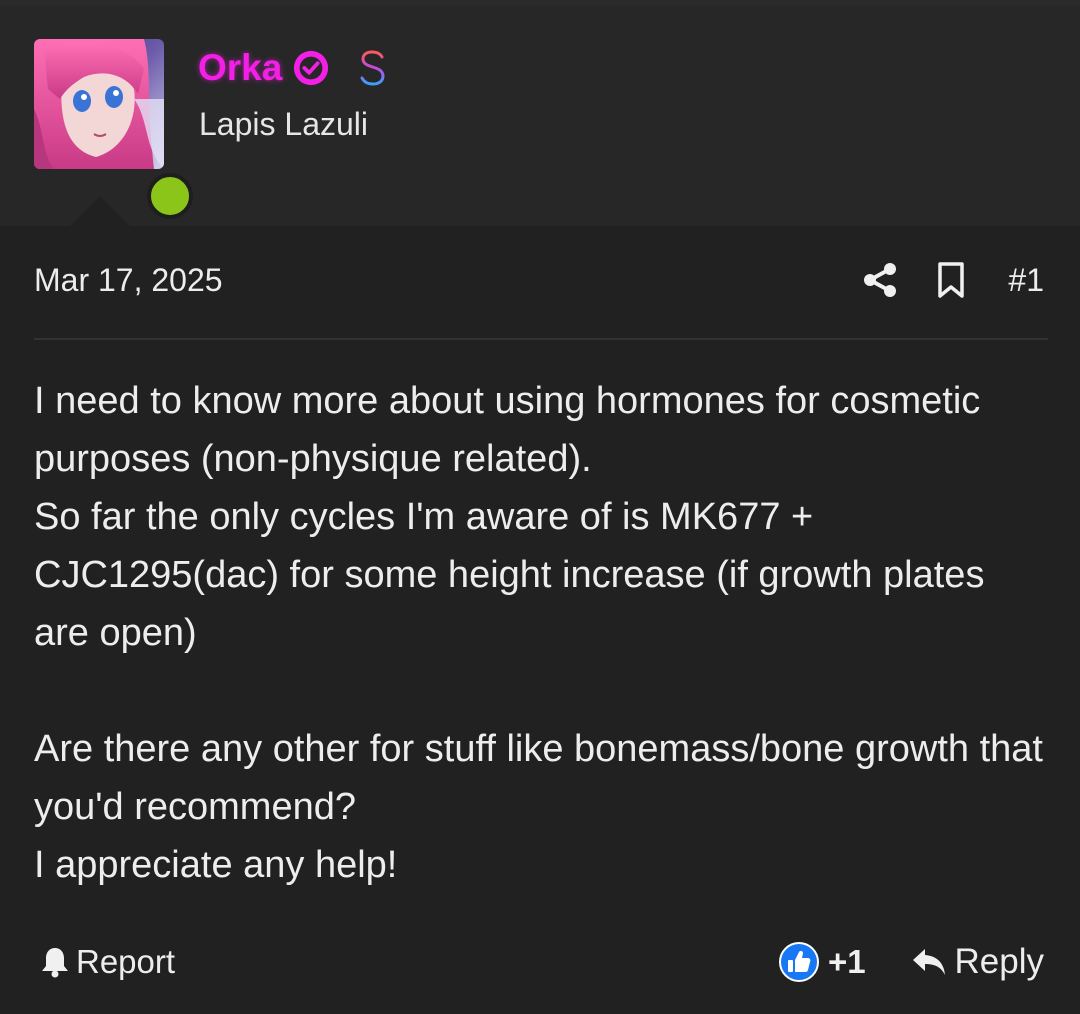 This screenshot has width=1080, height=1014. Describe the element at coordinates (55, 963) in the screenshot. I see `bell-icon` at that location.